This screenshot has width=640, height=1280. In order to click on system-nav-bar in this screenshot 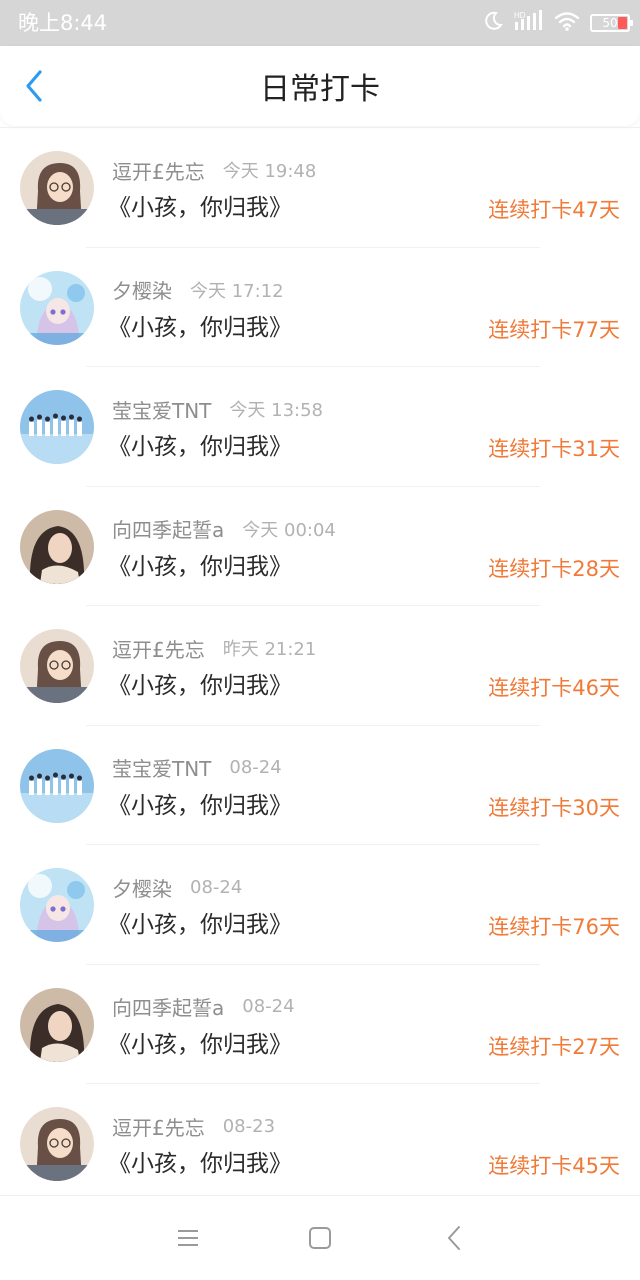, I will do `click(320, 1237)`.